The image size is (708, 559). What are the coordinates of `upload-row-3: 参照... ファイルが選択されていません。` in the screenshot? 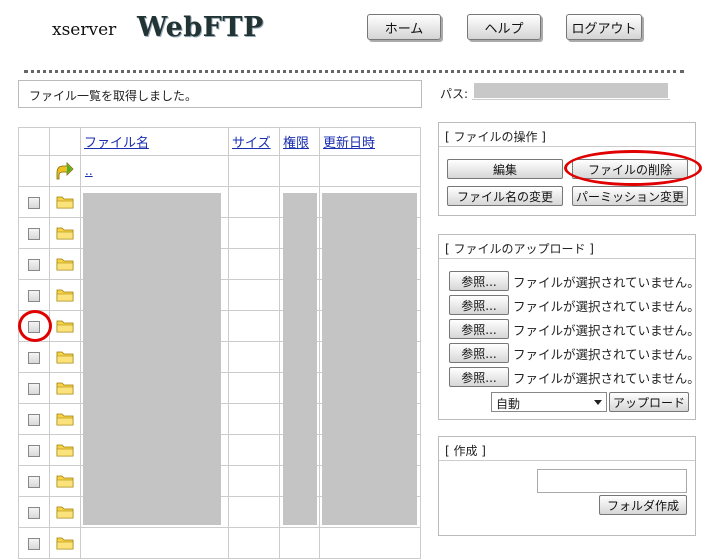 It's located at (574, 329).